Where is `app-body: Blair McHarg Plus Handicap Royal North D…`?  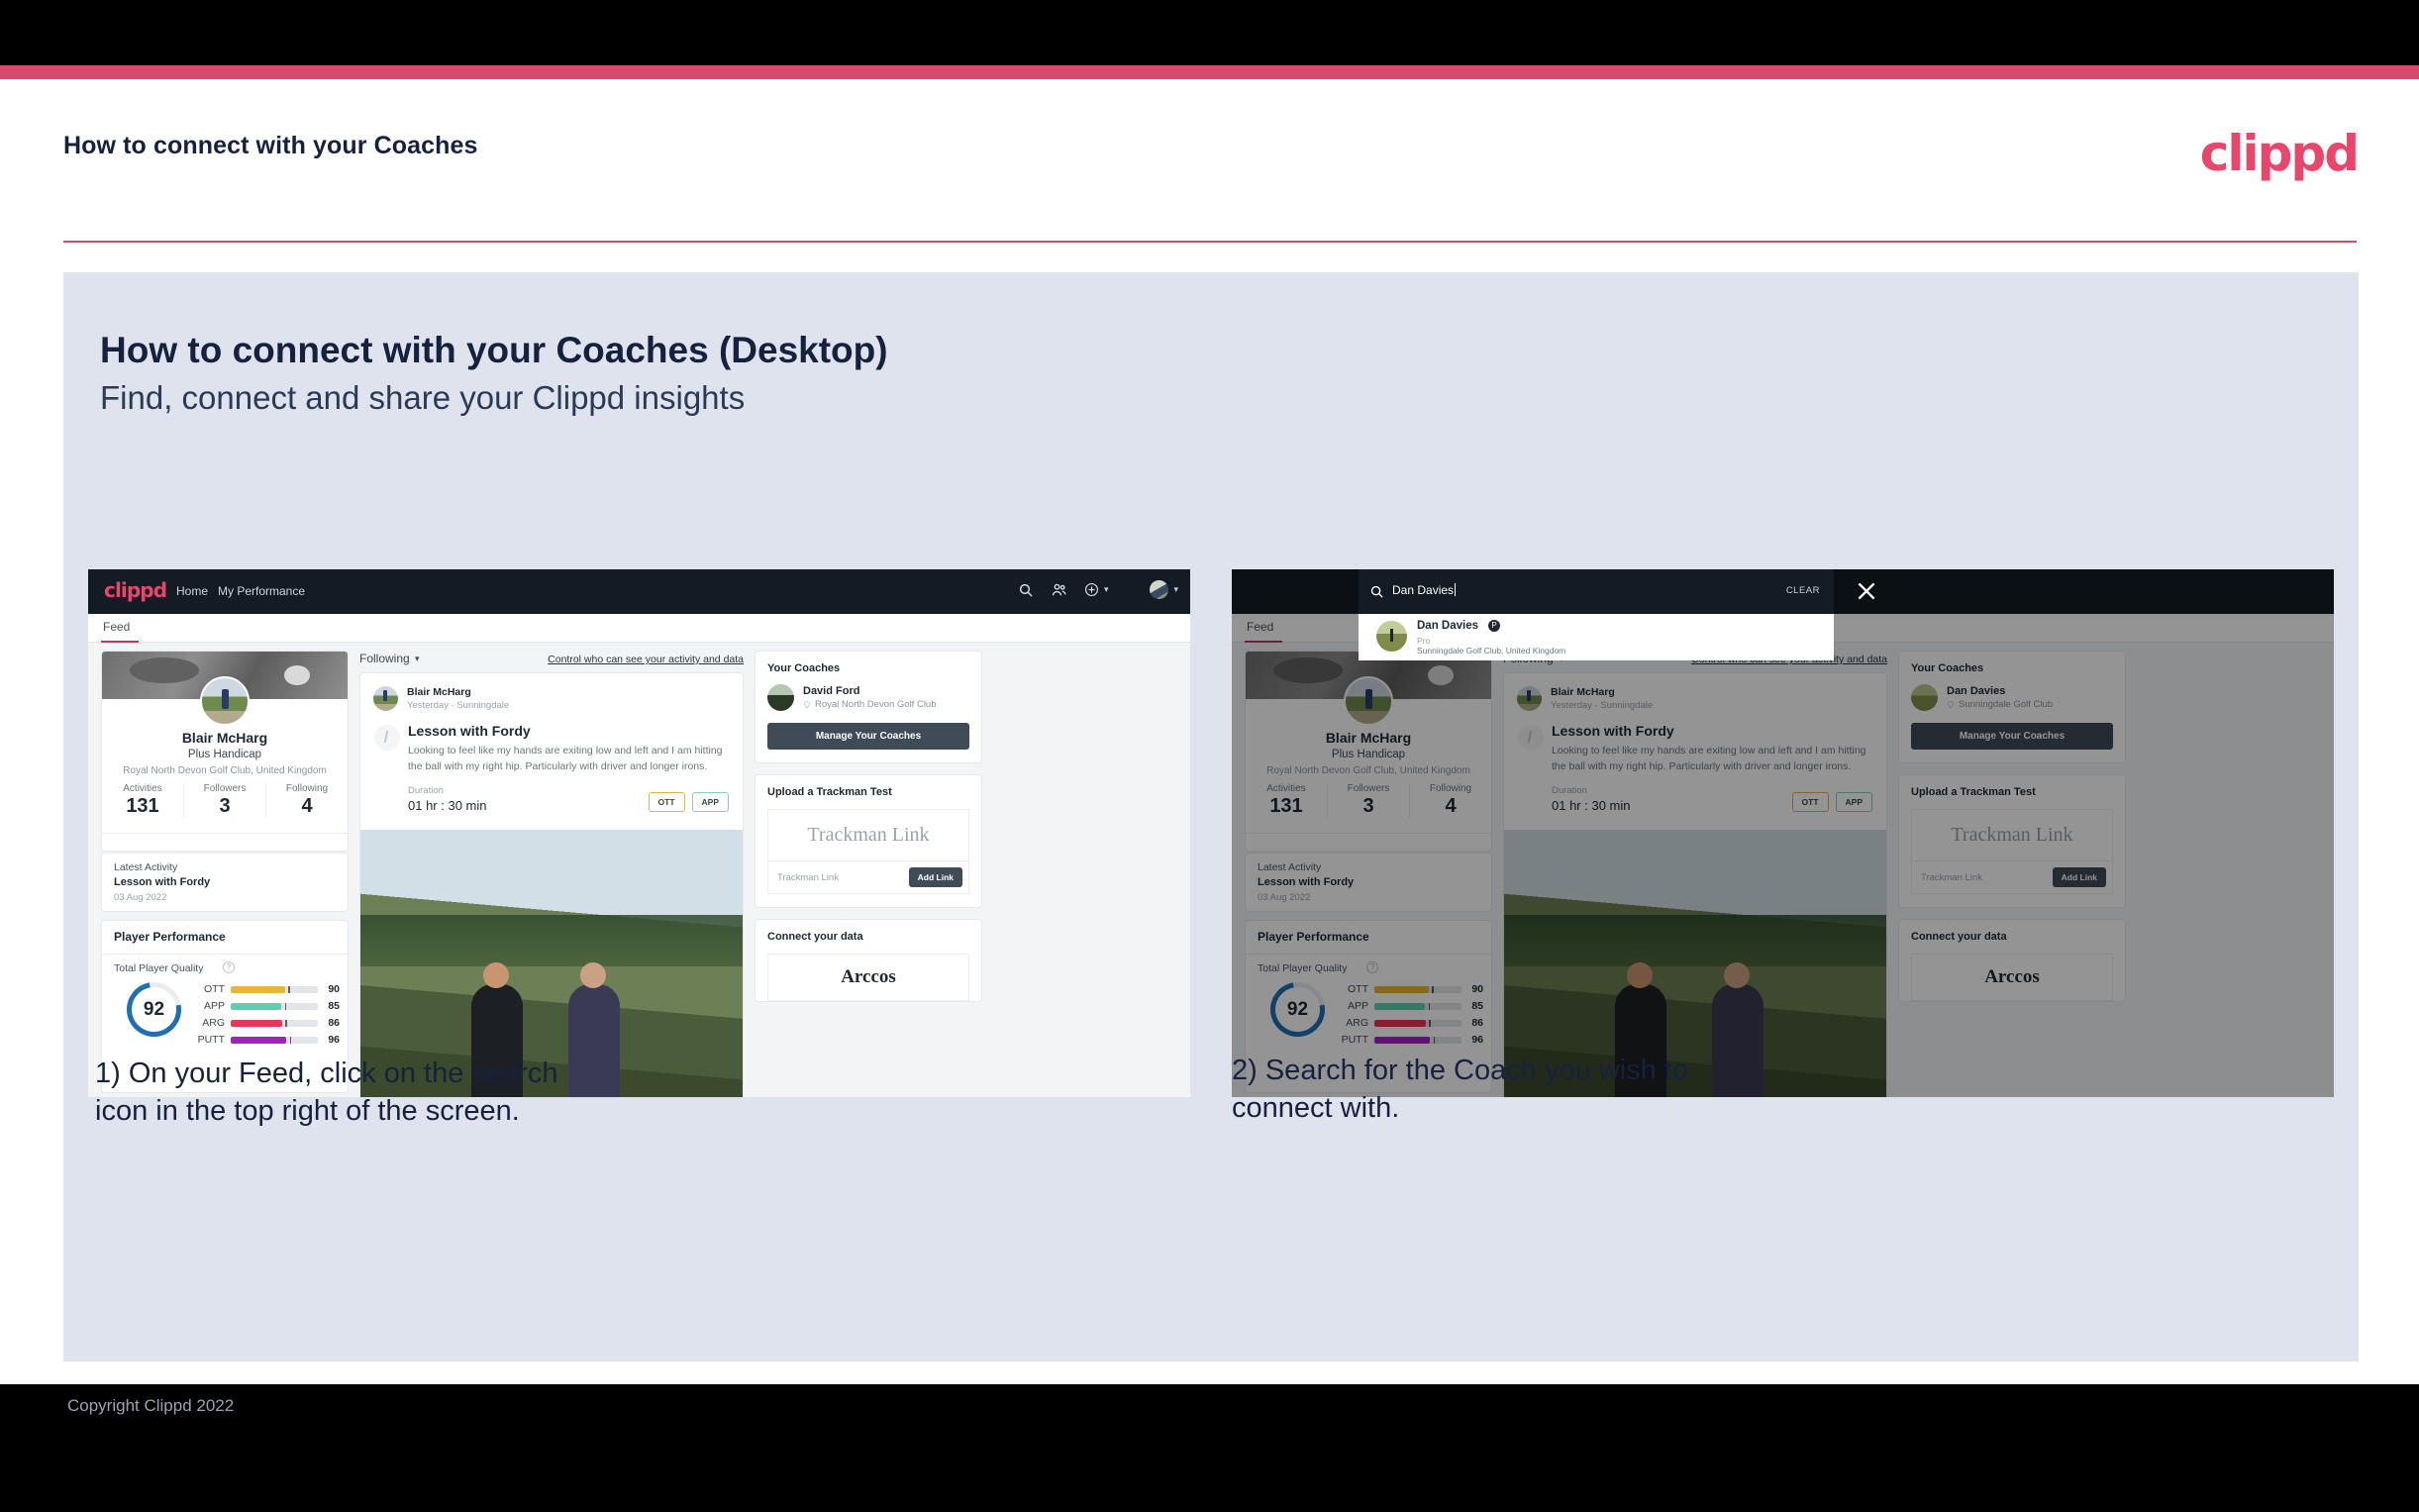 app-body: Blair McHarg Plus Handicap Royal North D… is located at coordinates (639, 870).